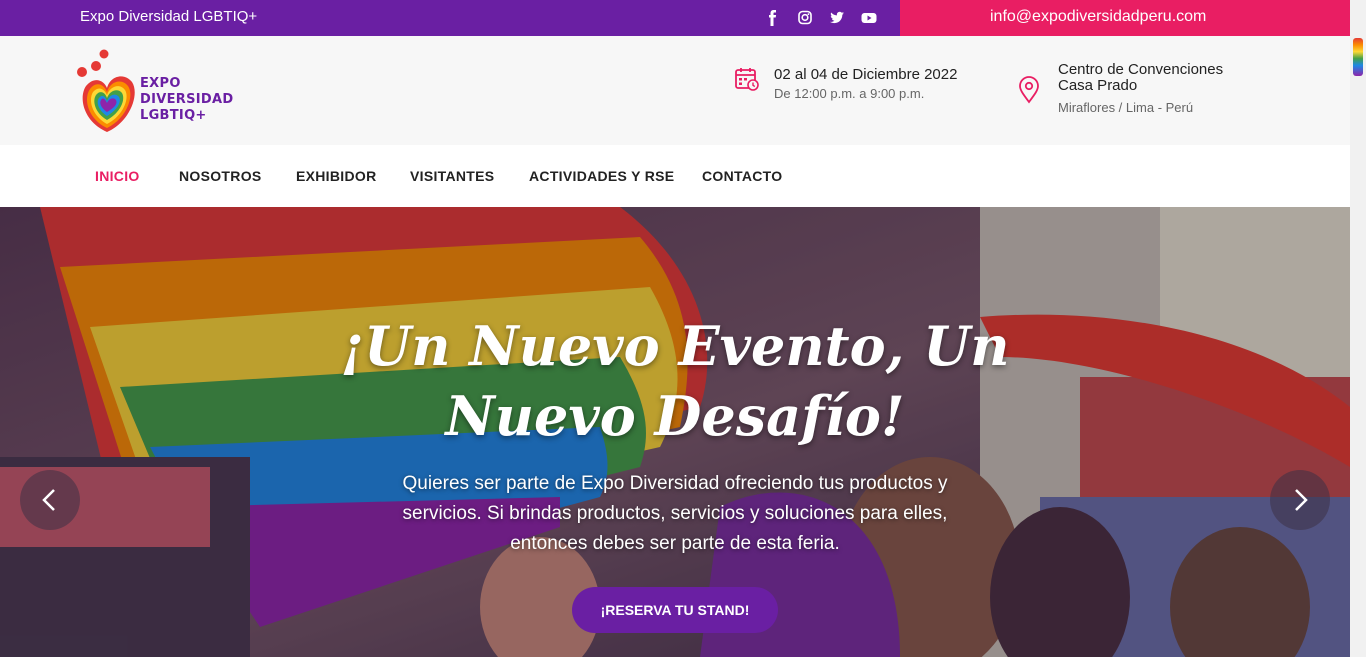 This screenshot has width=1366, height=657. I want to click on location-pin-icon, so click(1029, 90).